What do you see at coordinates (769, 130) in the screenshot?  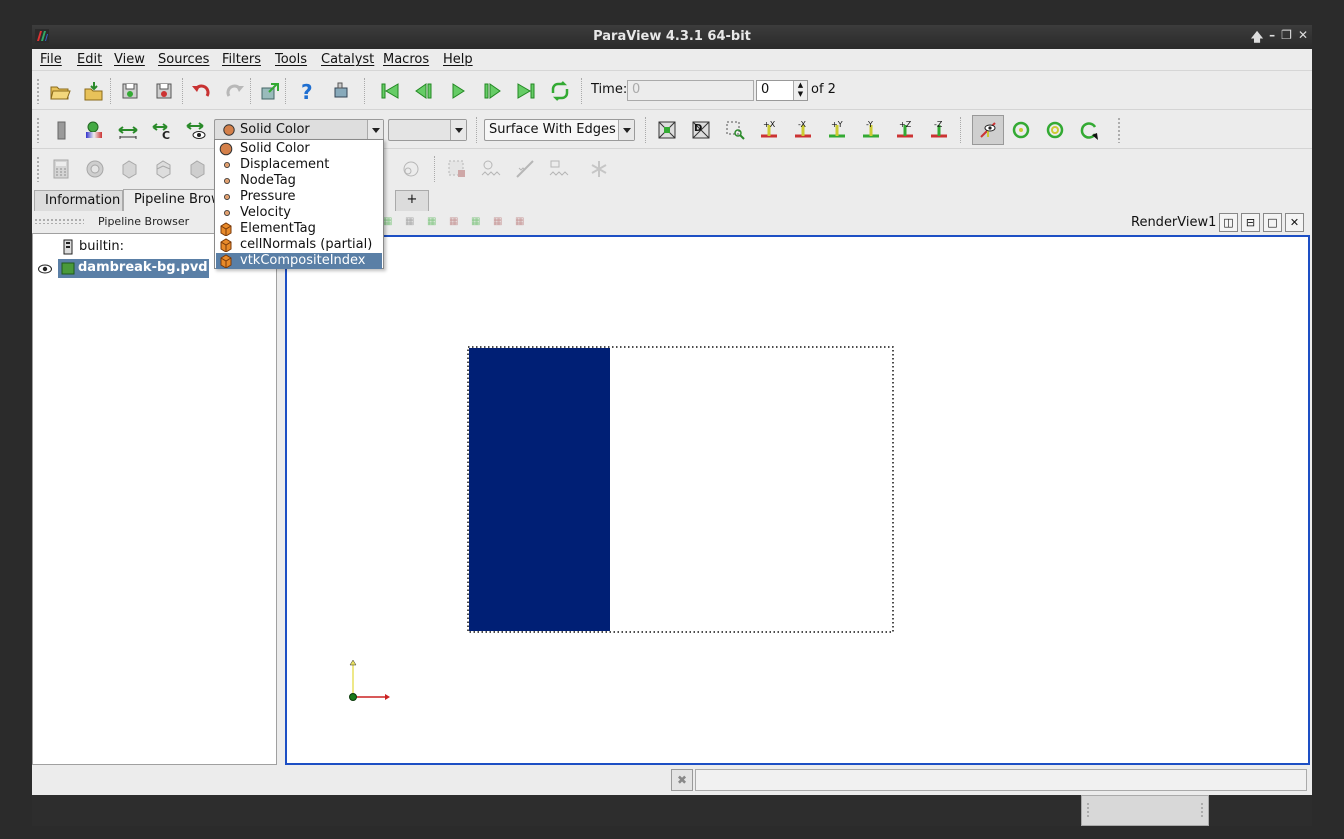 I see `view-plus-x-icon: +X` at bounding box center [769, 130].